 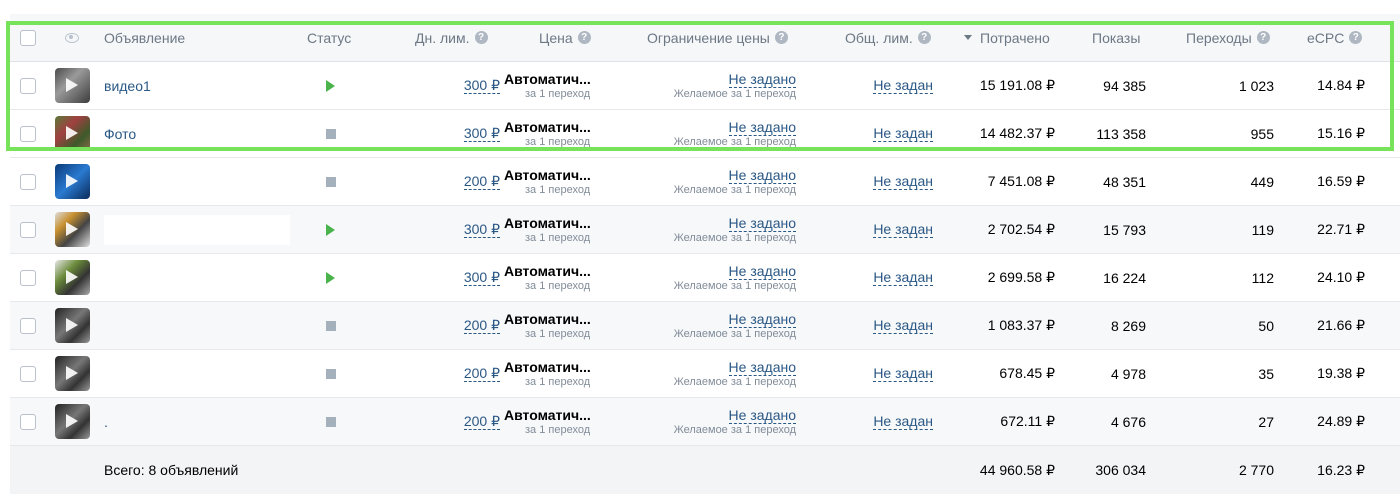 I want to click on ad-name-link: ., so click(x=106, y=422).